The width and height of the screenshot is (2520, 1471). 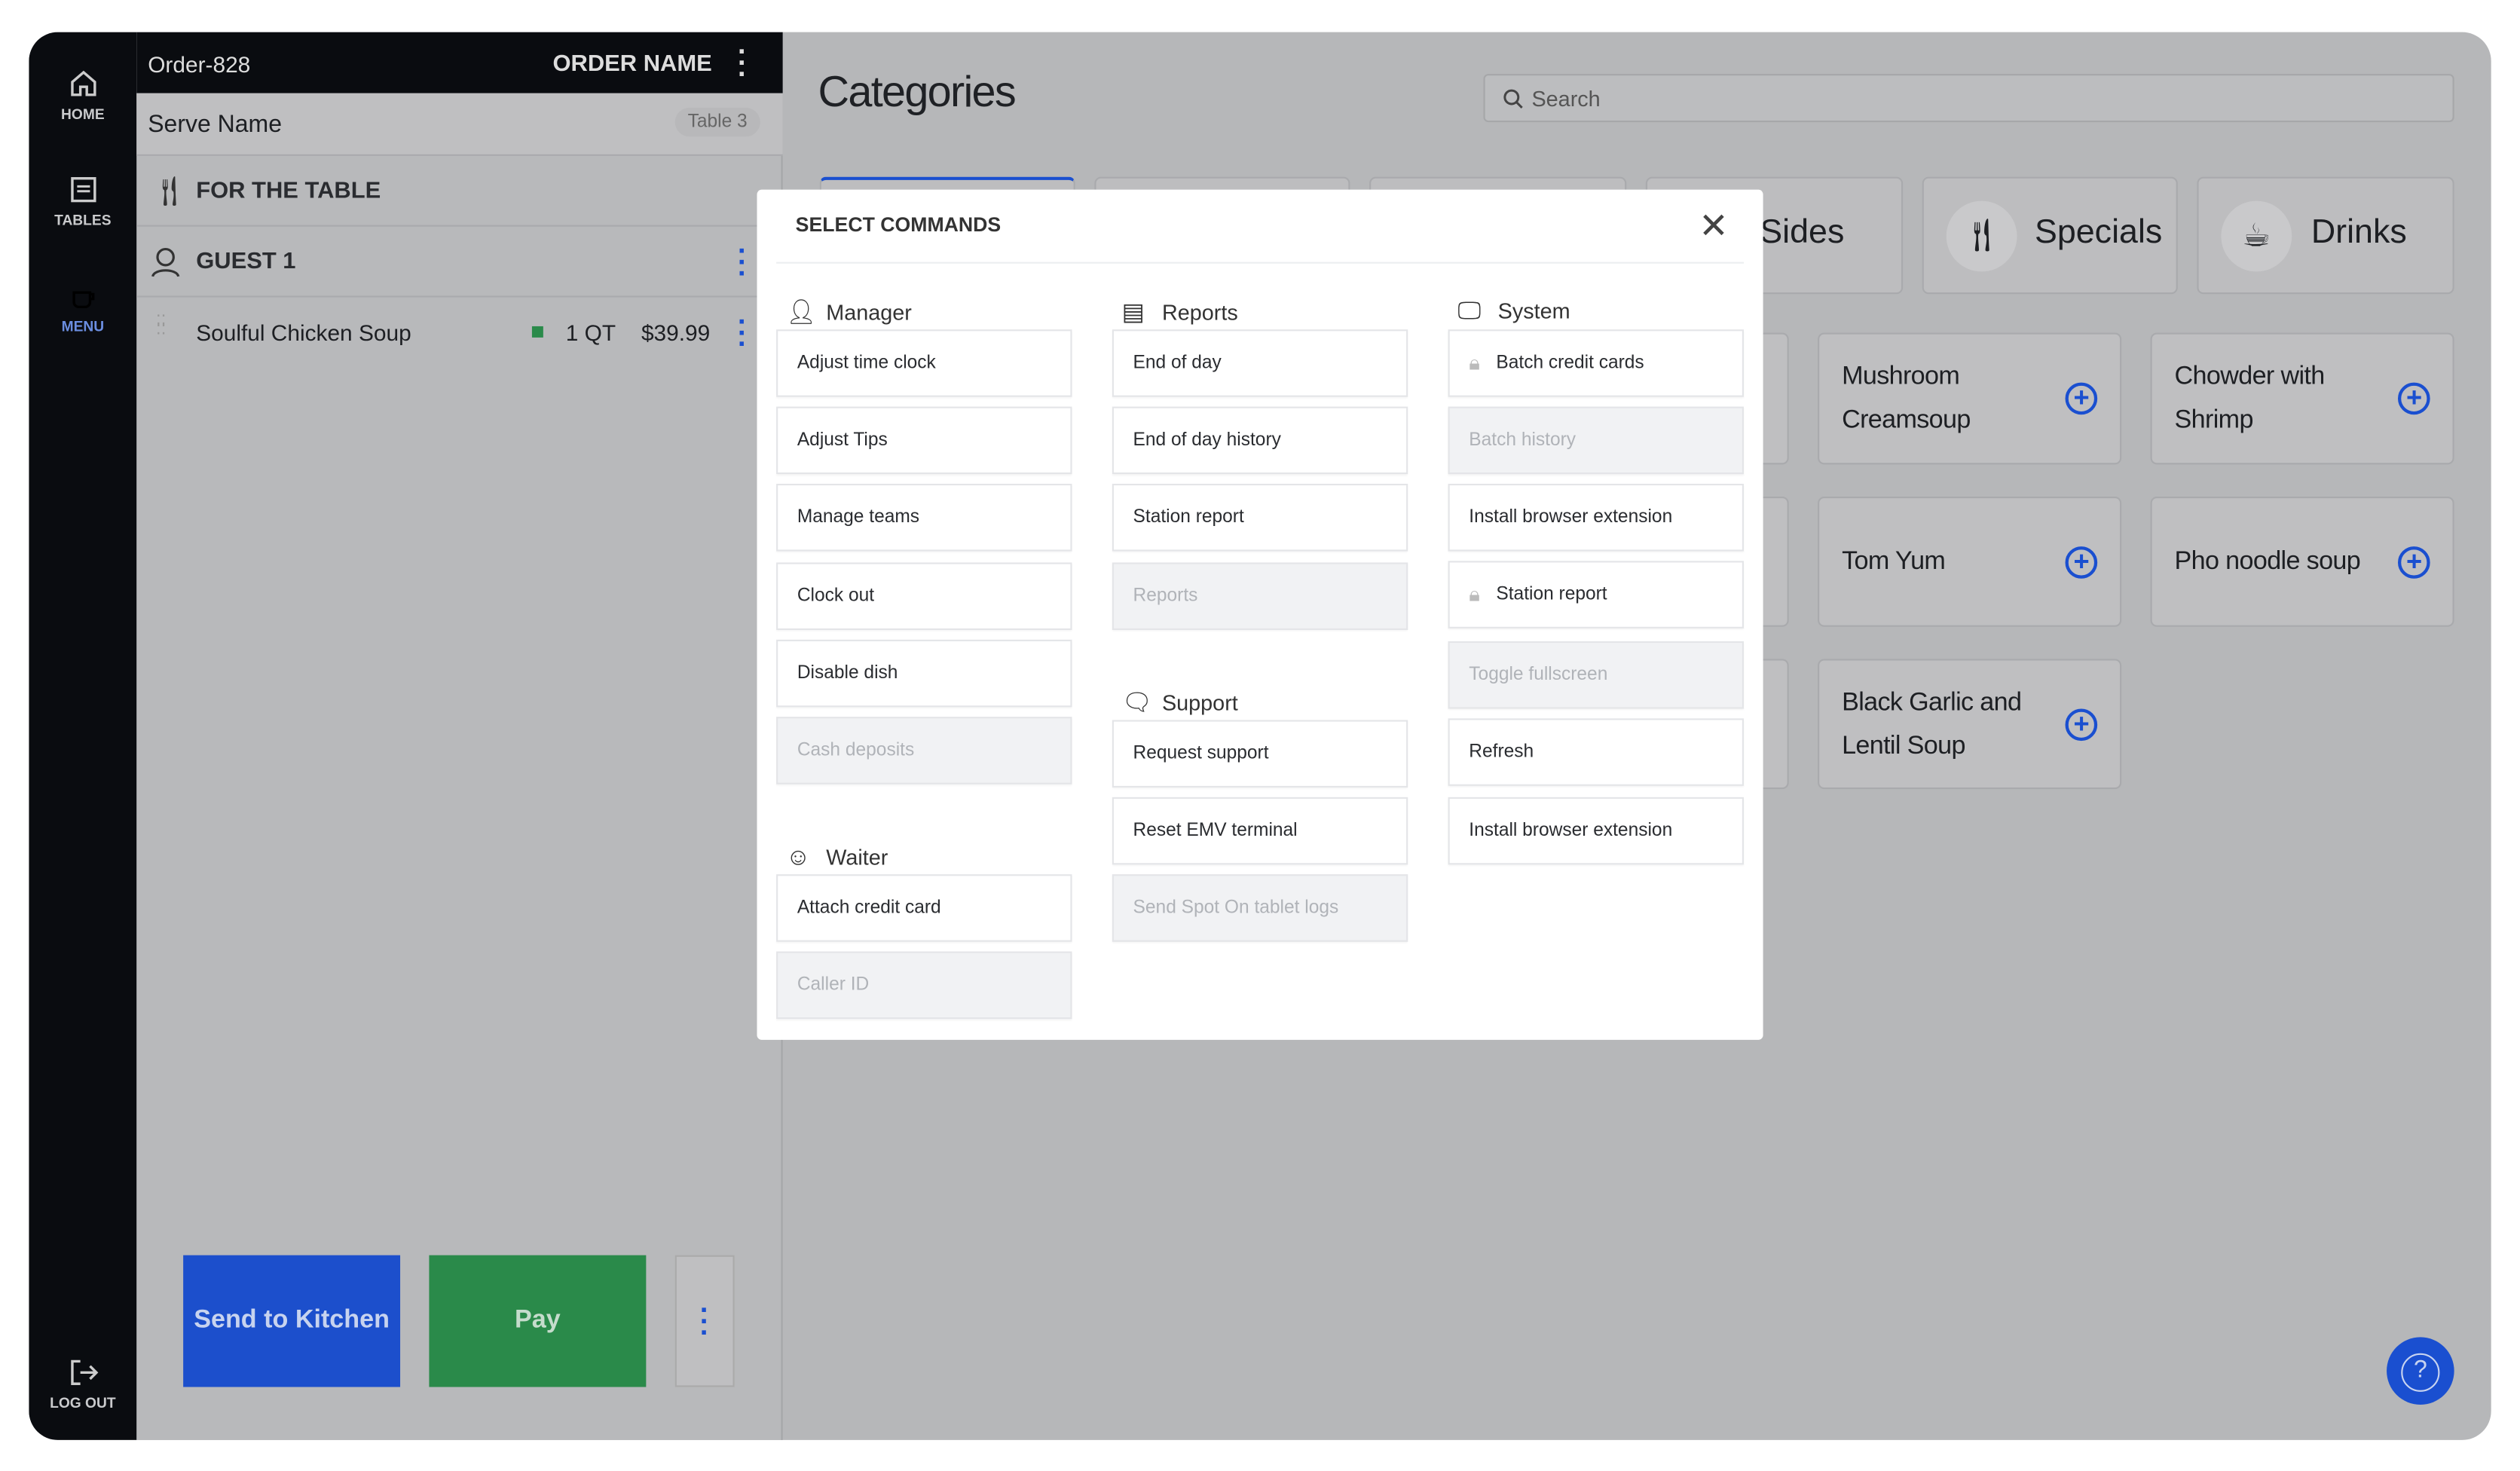 What do you see at coordinates (83, 83) in the screenshot?
I see `home-icon` at bounding box center [83, 83].